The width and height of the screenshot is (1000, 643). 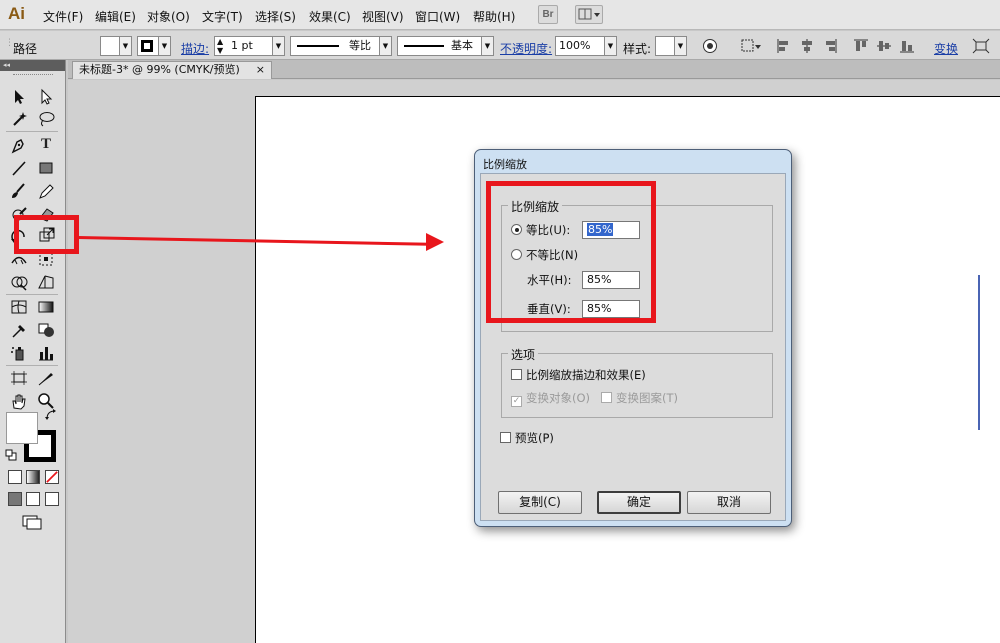 I want to click on stroke-weight-input: ▲ ▼ 1 pt ▼, so click(x=249, y=46).